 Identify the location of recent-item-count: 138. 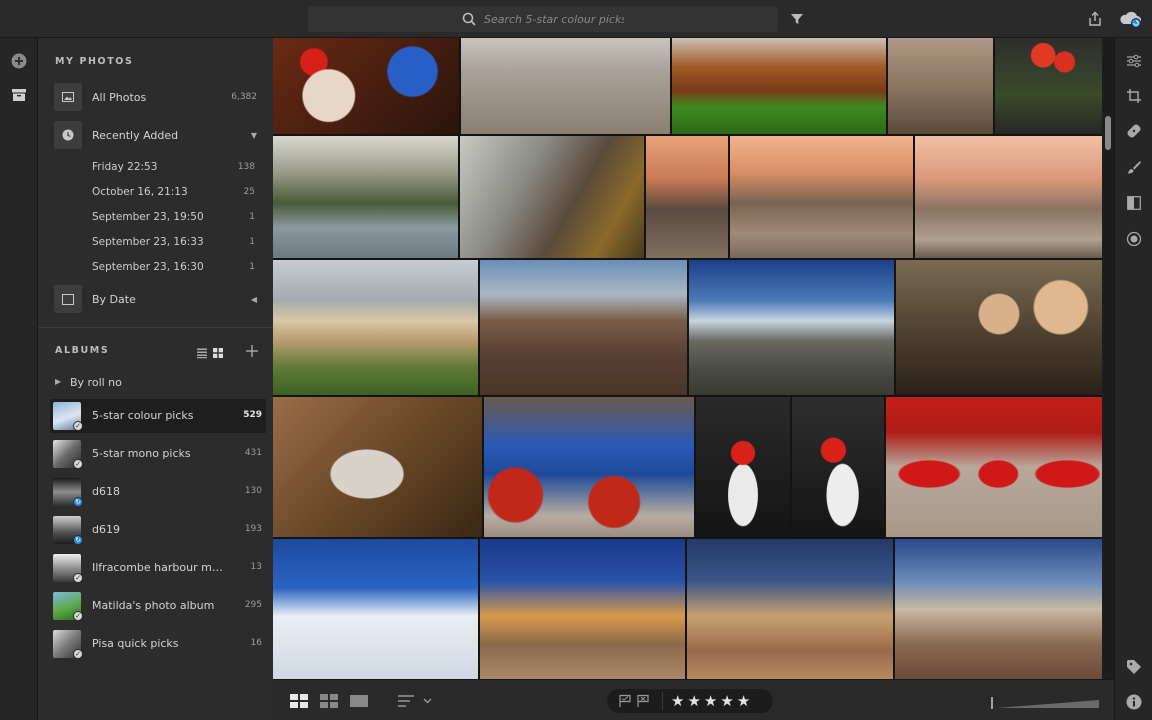
(246, 167).